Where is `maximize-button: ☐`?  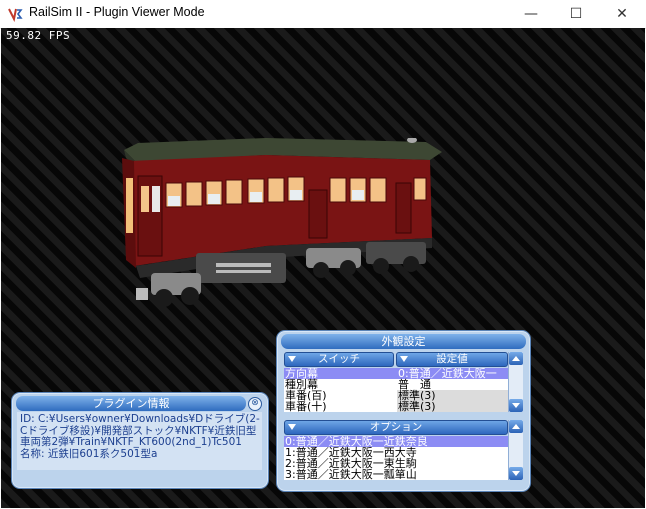 maximize-button: ☐ is located at coordinates (576, 14).